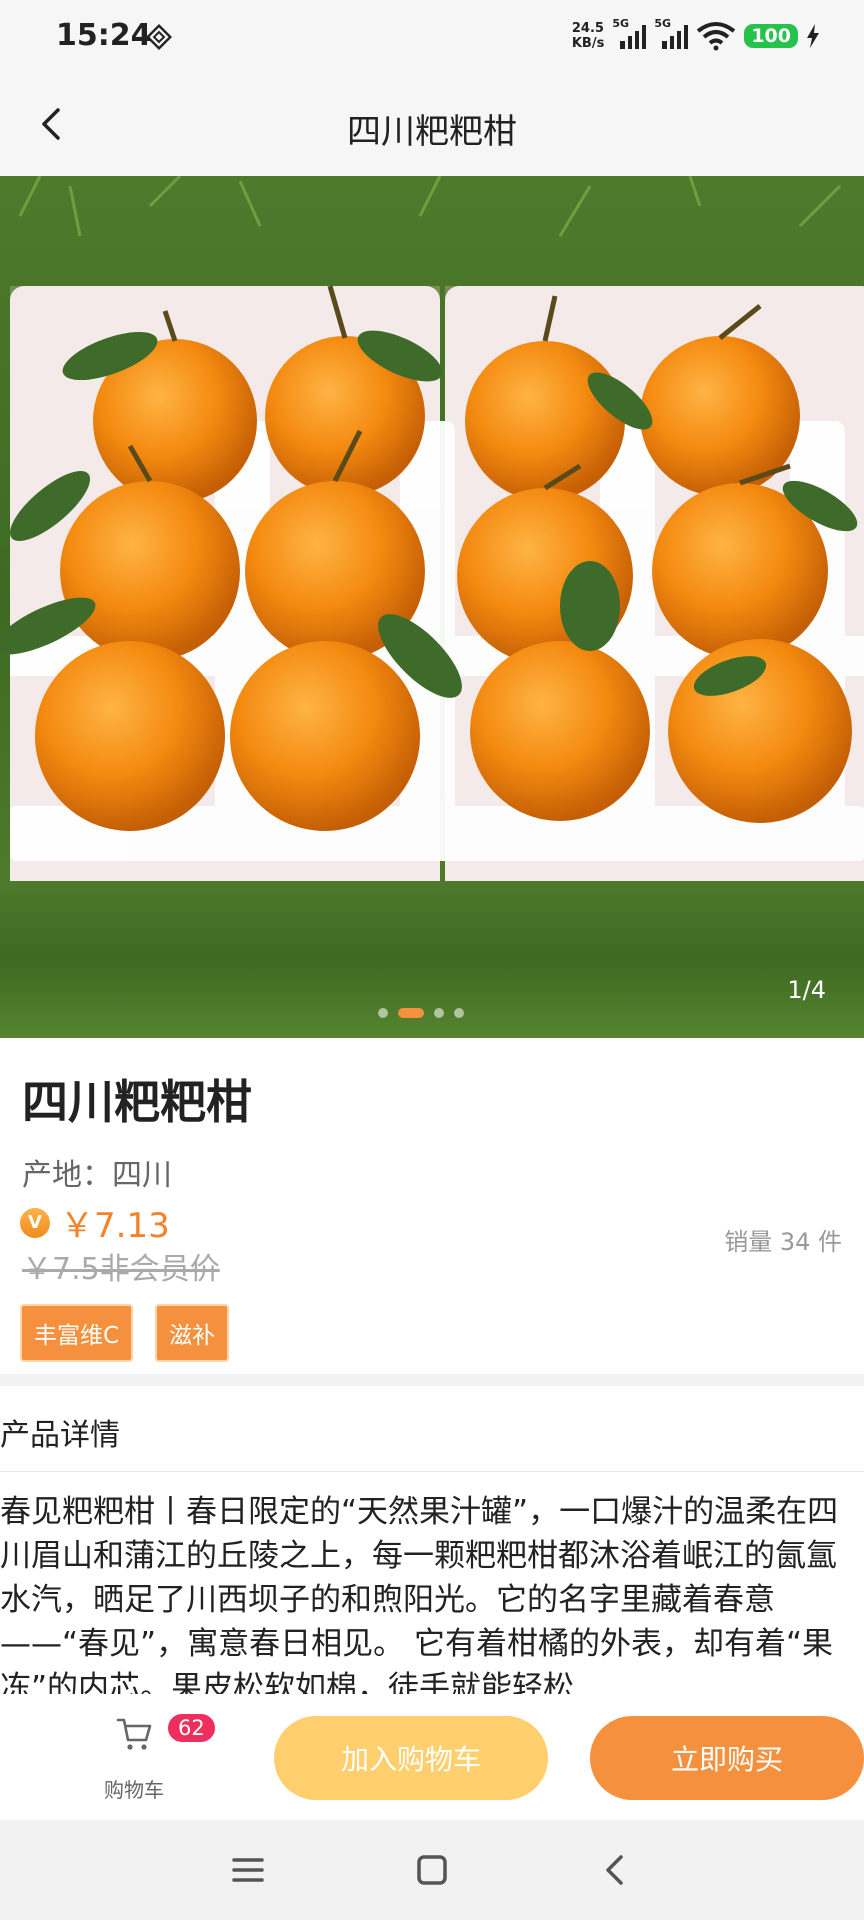  I want to click on original-price: ￥7.5非会员价, so click(121, 1269).